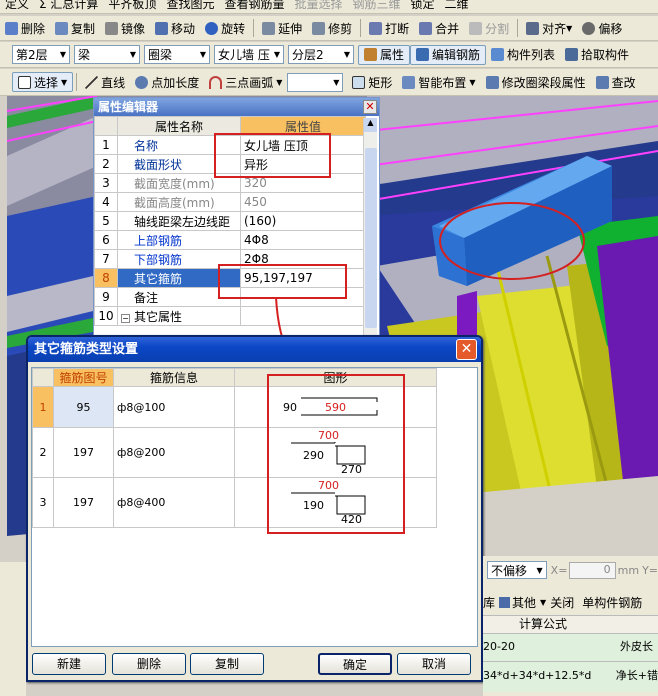  I want to click on property-value: 450, so click(303, 202).